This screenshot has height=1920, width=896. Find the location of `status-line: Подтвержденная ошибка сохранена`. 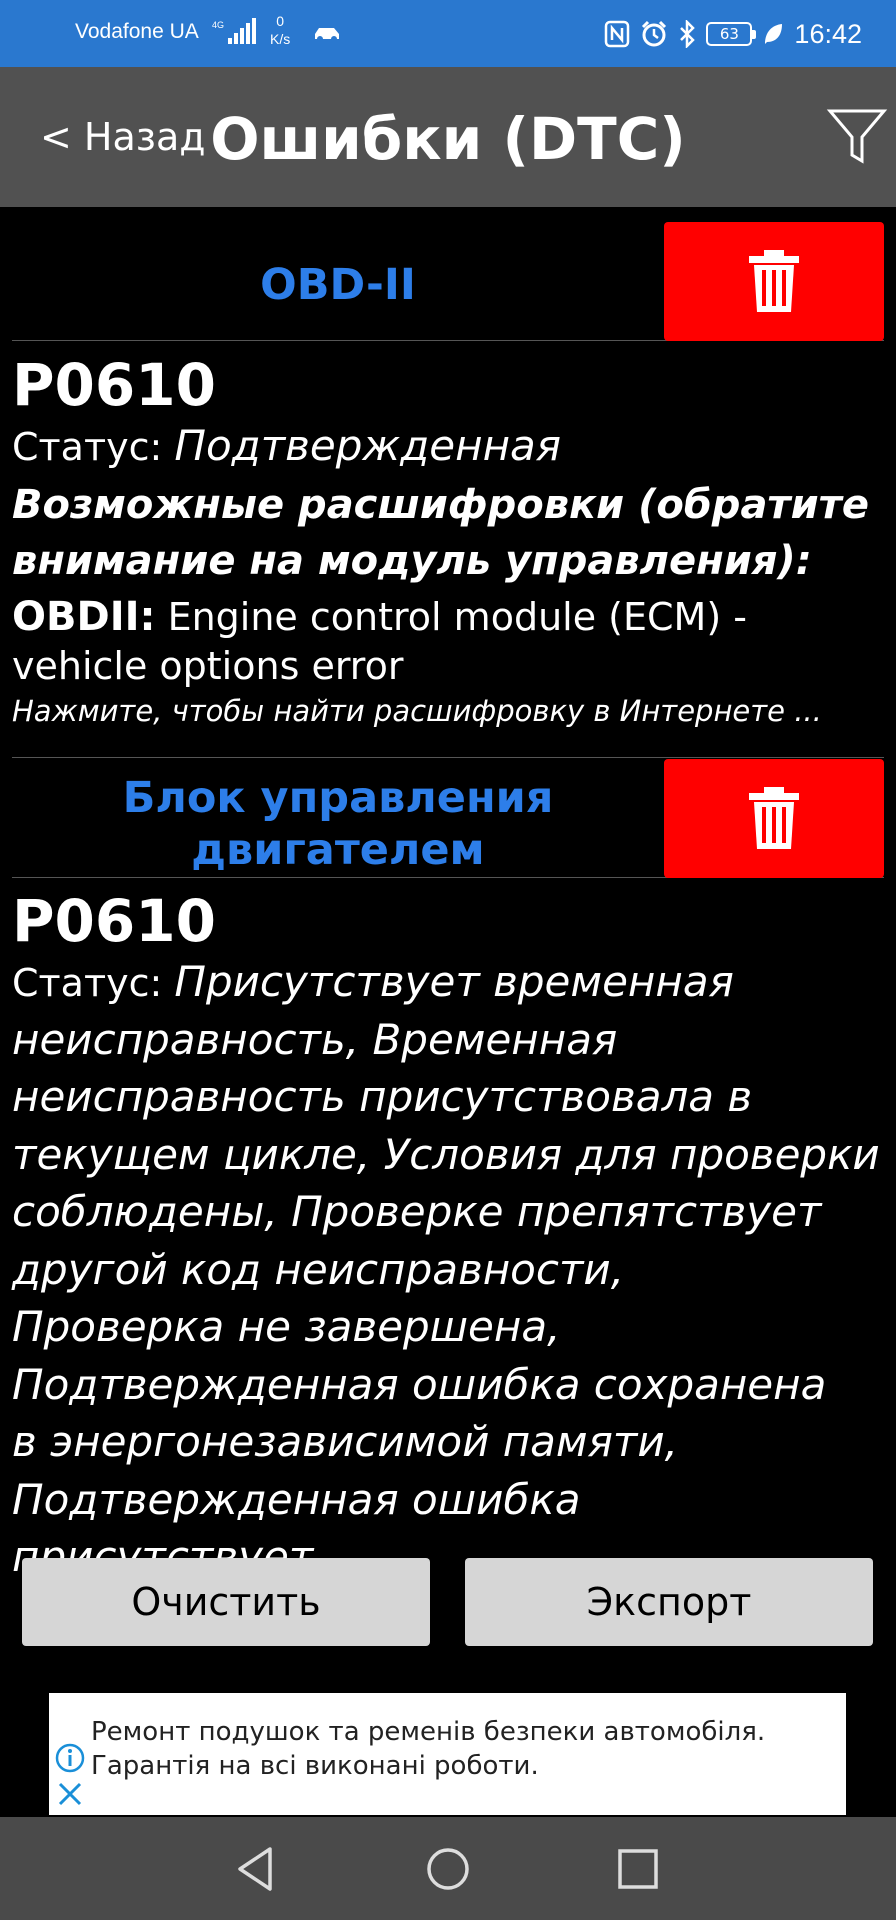

status-line: Подтвержденная ошибка сохранена is located at coordinates (419, 1384).